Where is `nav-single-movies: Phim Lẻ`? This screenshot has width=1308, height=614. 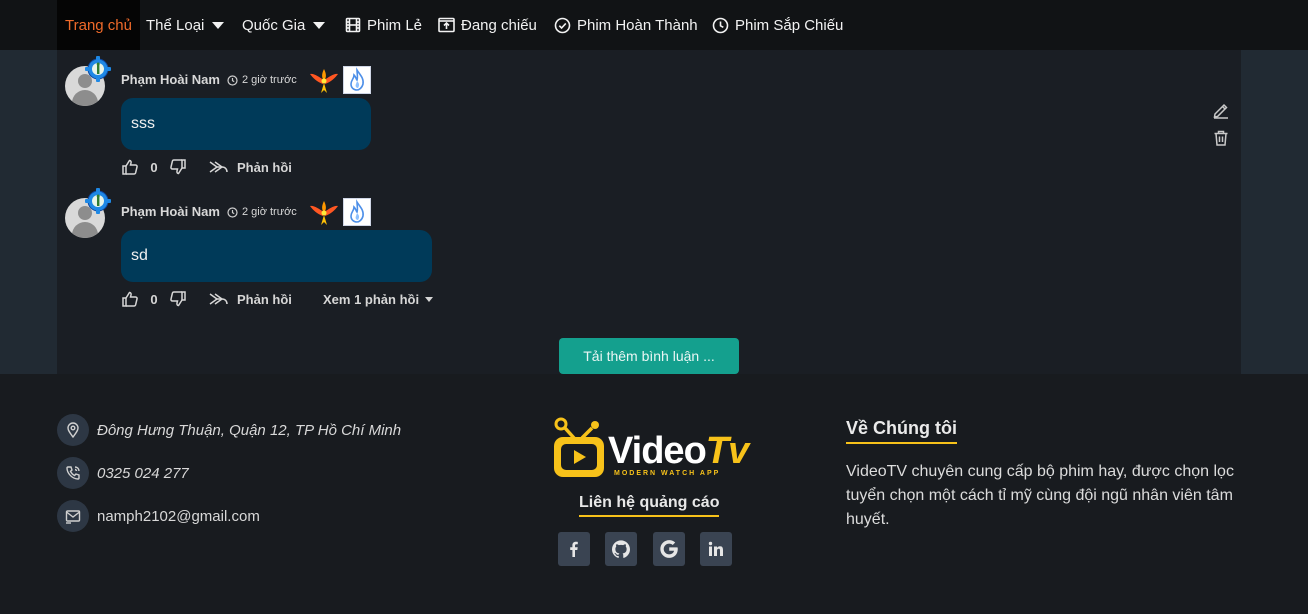
nav-single-movies: Phim Lẻ is located at coordinates (383, 25).